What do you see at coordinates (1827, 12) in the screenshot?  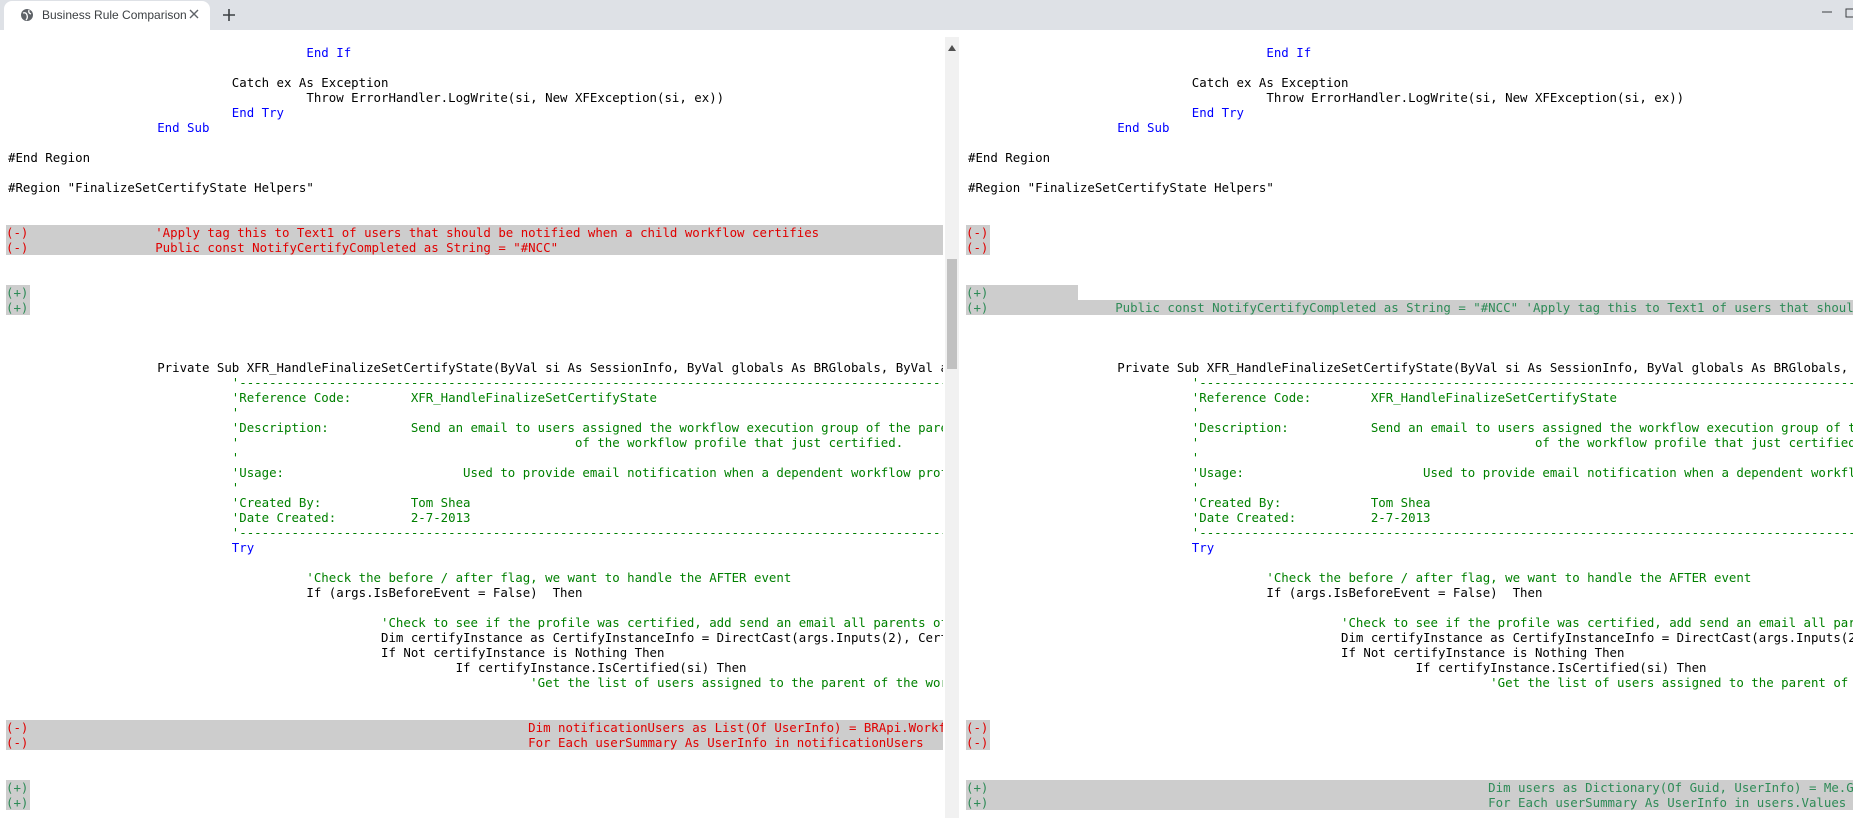 I see `minimize-icon` at bounding box center [1827, 12].